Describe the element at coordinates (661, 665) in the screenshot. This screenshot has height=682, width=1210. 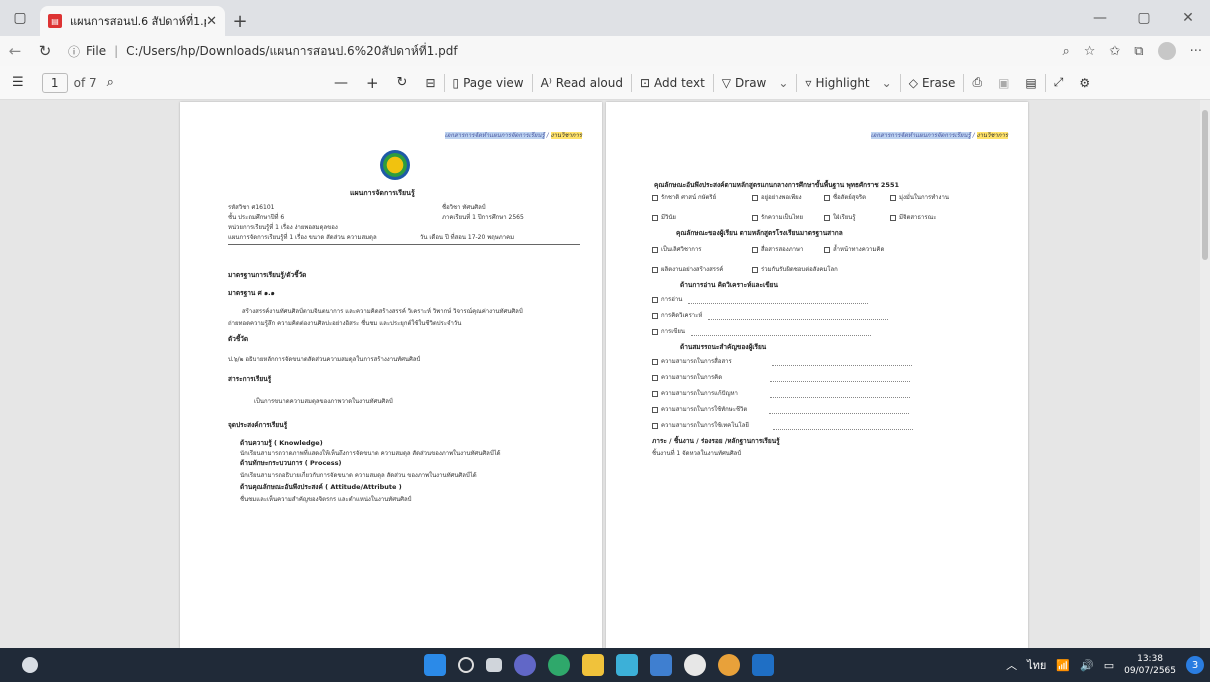
I see `calendar-icon` at that location.